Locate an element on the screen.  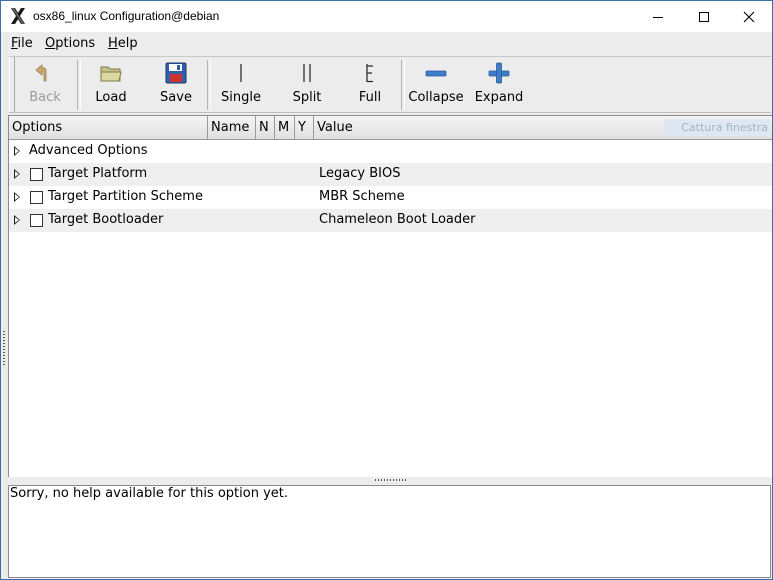
menu-options-label: ptions is located at coordinates (75, 43).